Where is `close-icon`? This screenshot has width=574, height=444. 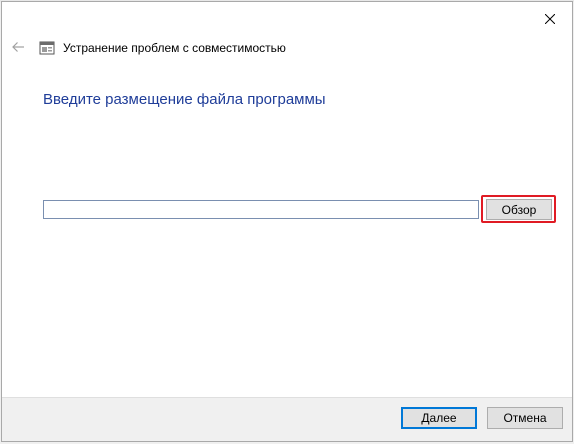
close-icon is located at coordinates (550, 19).